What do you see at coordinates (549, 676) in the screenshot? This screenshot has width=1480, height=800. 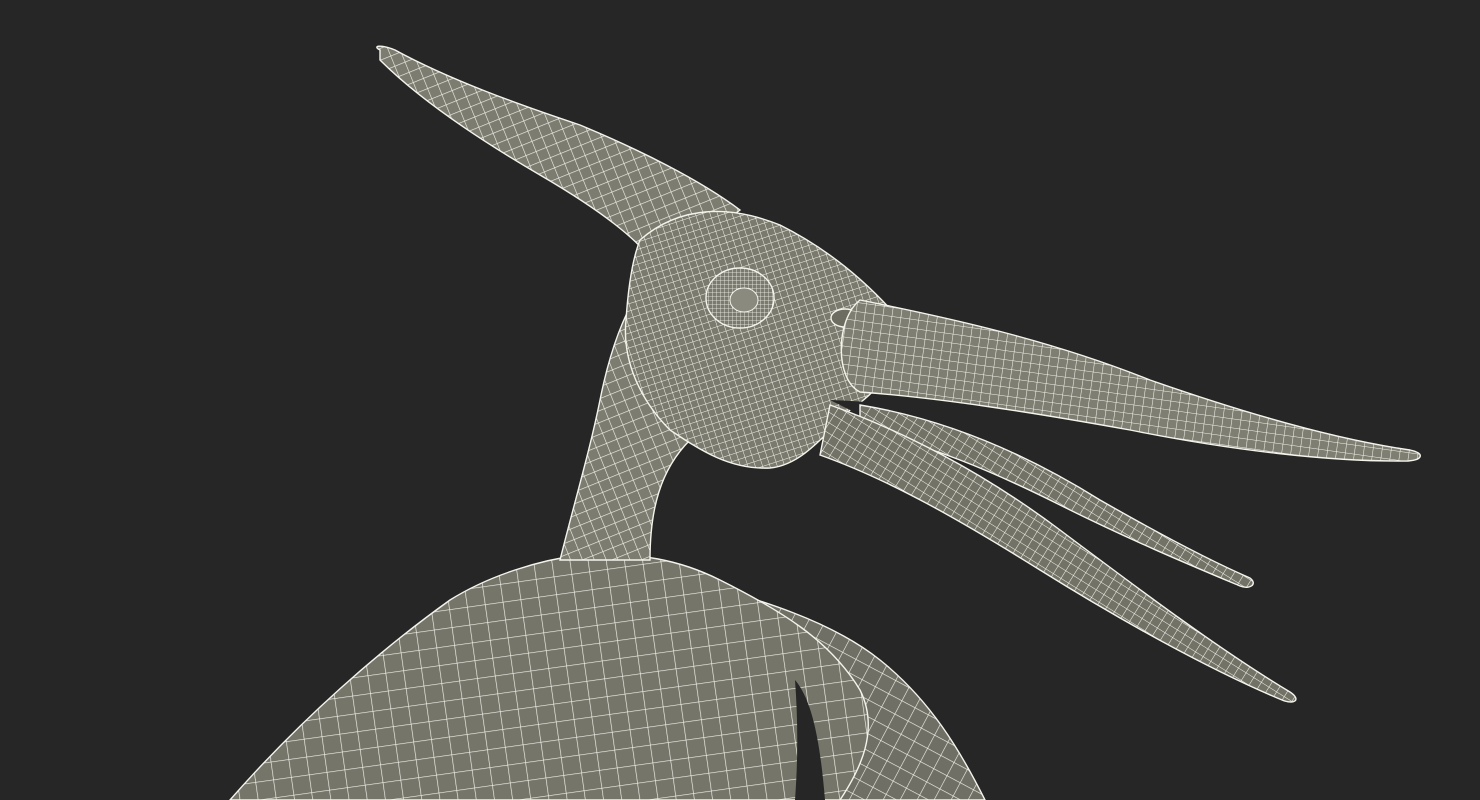 I see `body-torso` at bounding box center [549, 676].